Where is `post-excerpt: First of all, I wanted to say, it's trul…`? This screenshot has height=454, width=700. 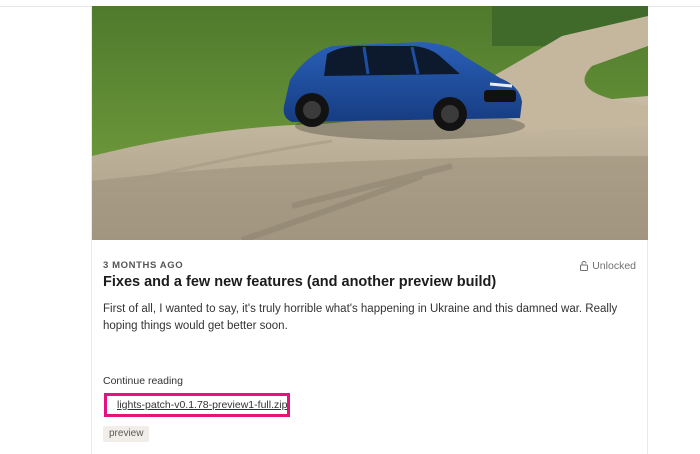
post-excerpt: First of all, I wanted to say, it's trul… is located at coordinates (360, 317).